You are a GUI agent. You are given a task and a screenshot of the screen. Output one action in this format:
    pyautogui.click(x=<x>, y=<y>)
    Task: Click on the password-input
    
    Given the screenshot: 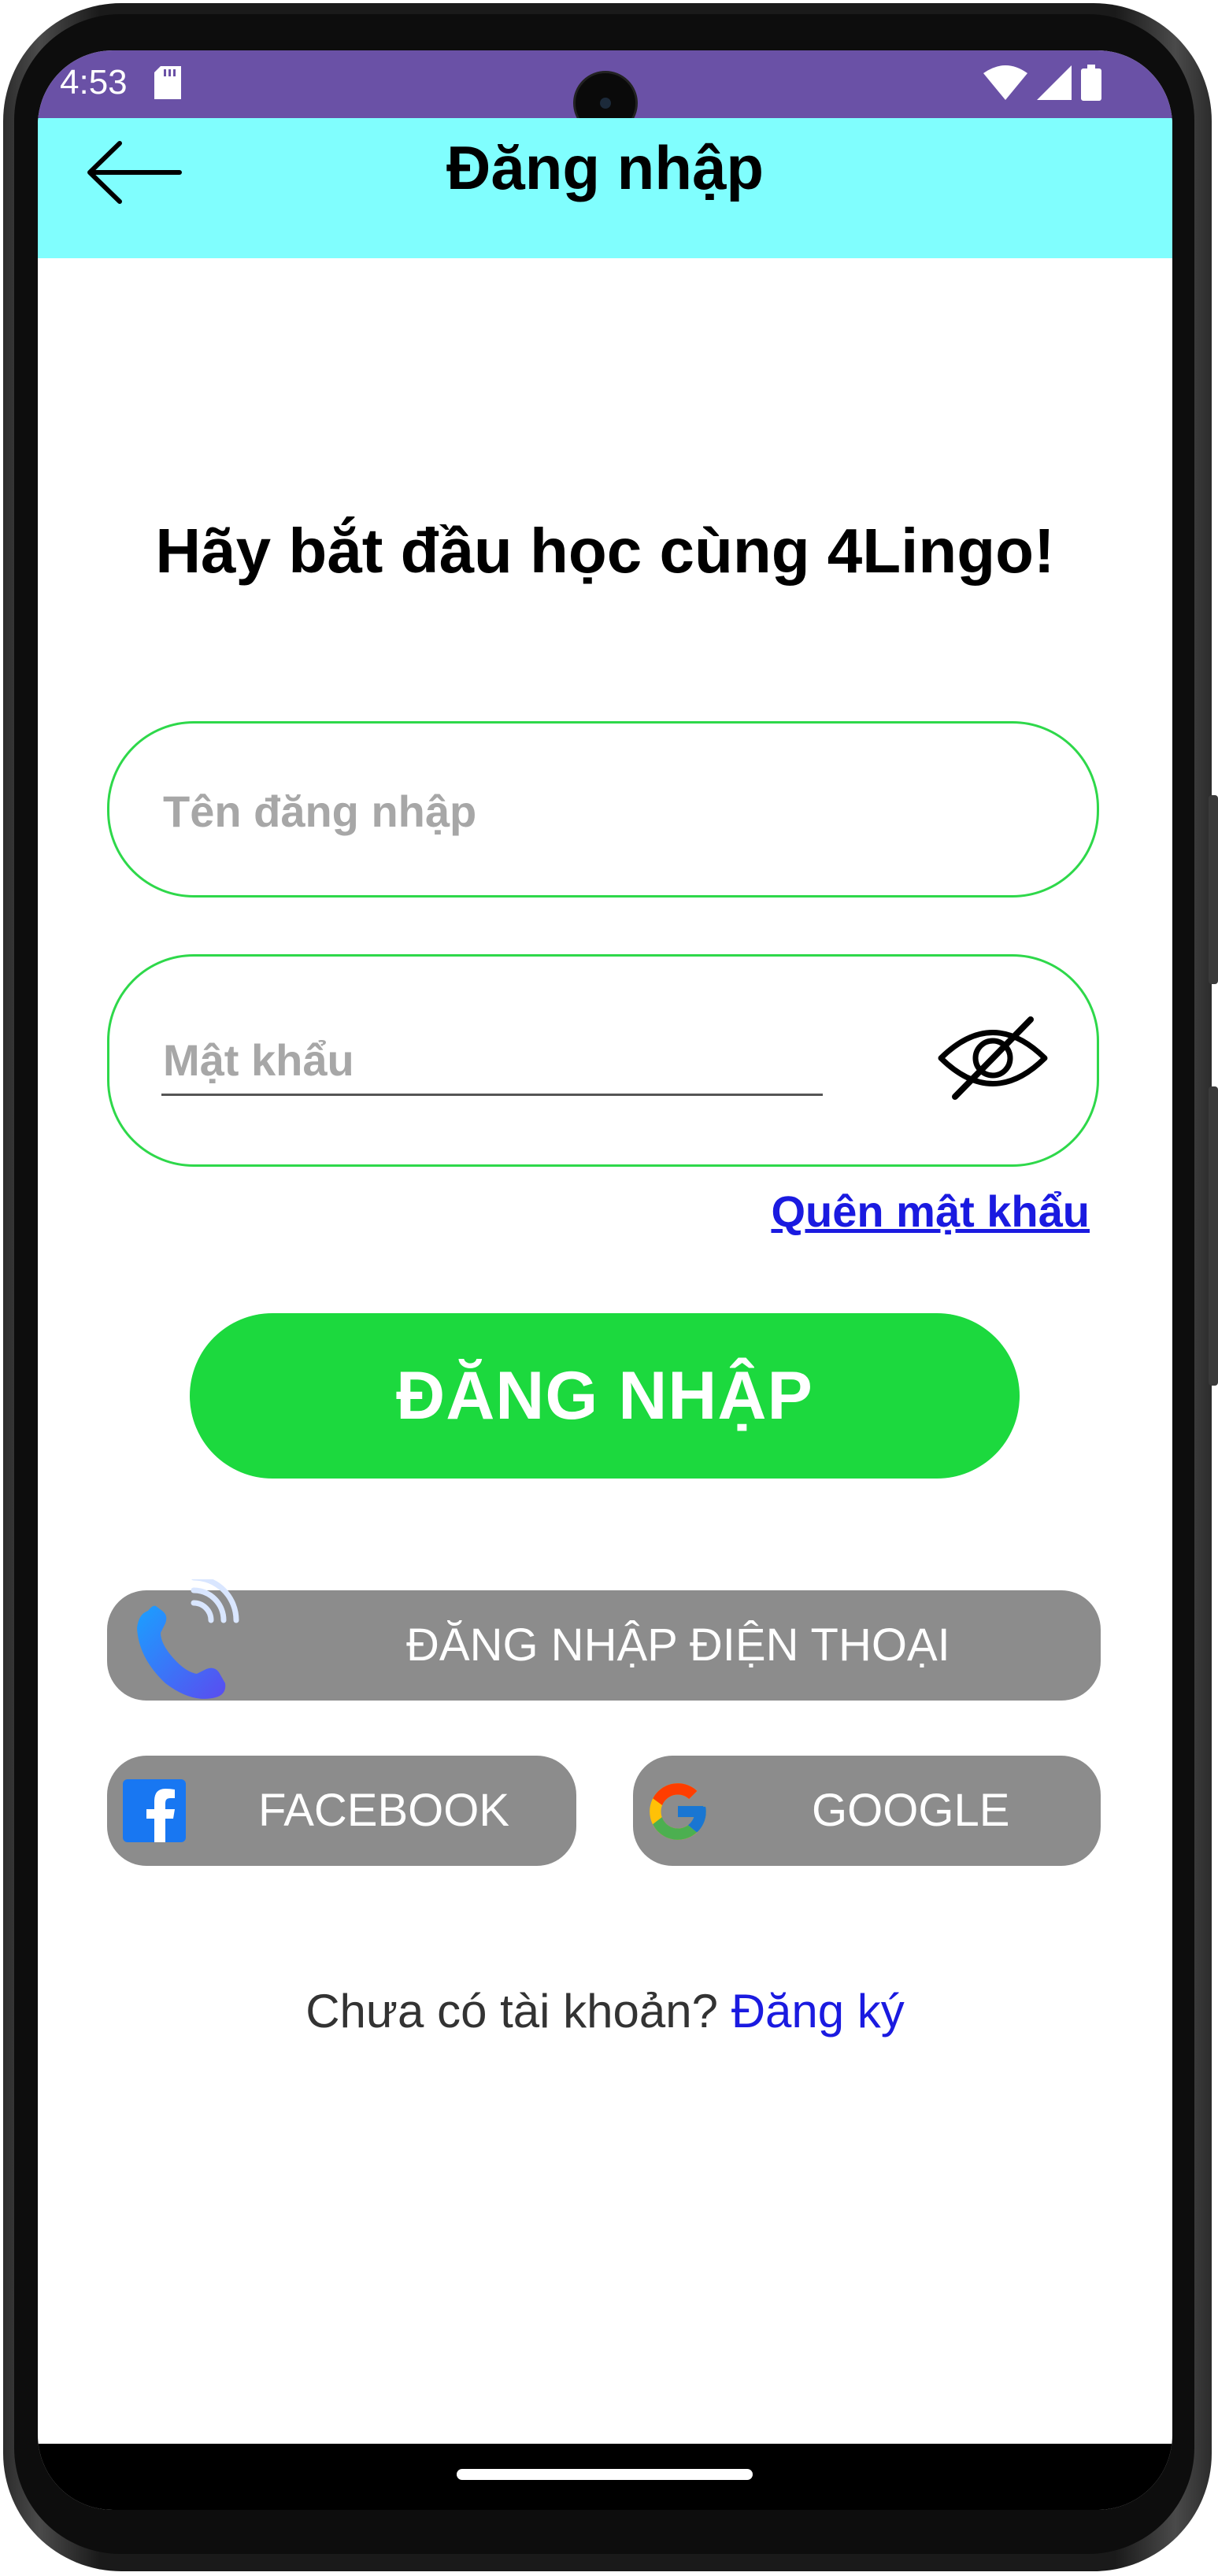 What is the action you would take?
    pyautogui.click(x=493, y=1059)
    